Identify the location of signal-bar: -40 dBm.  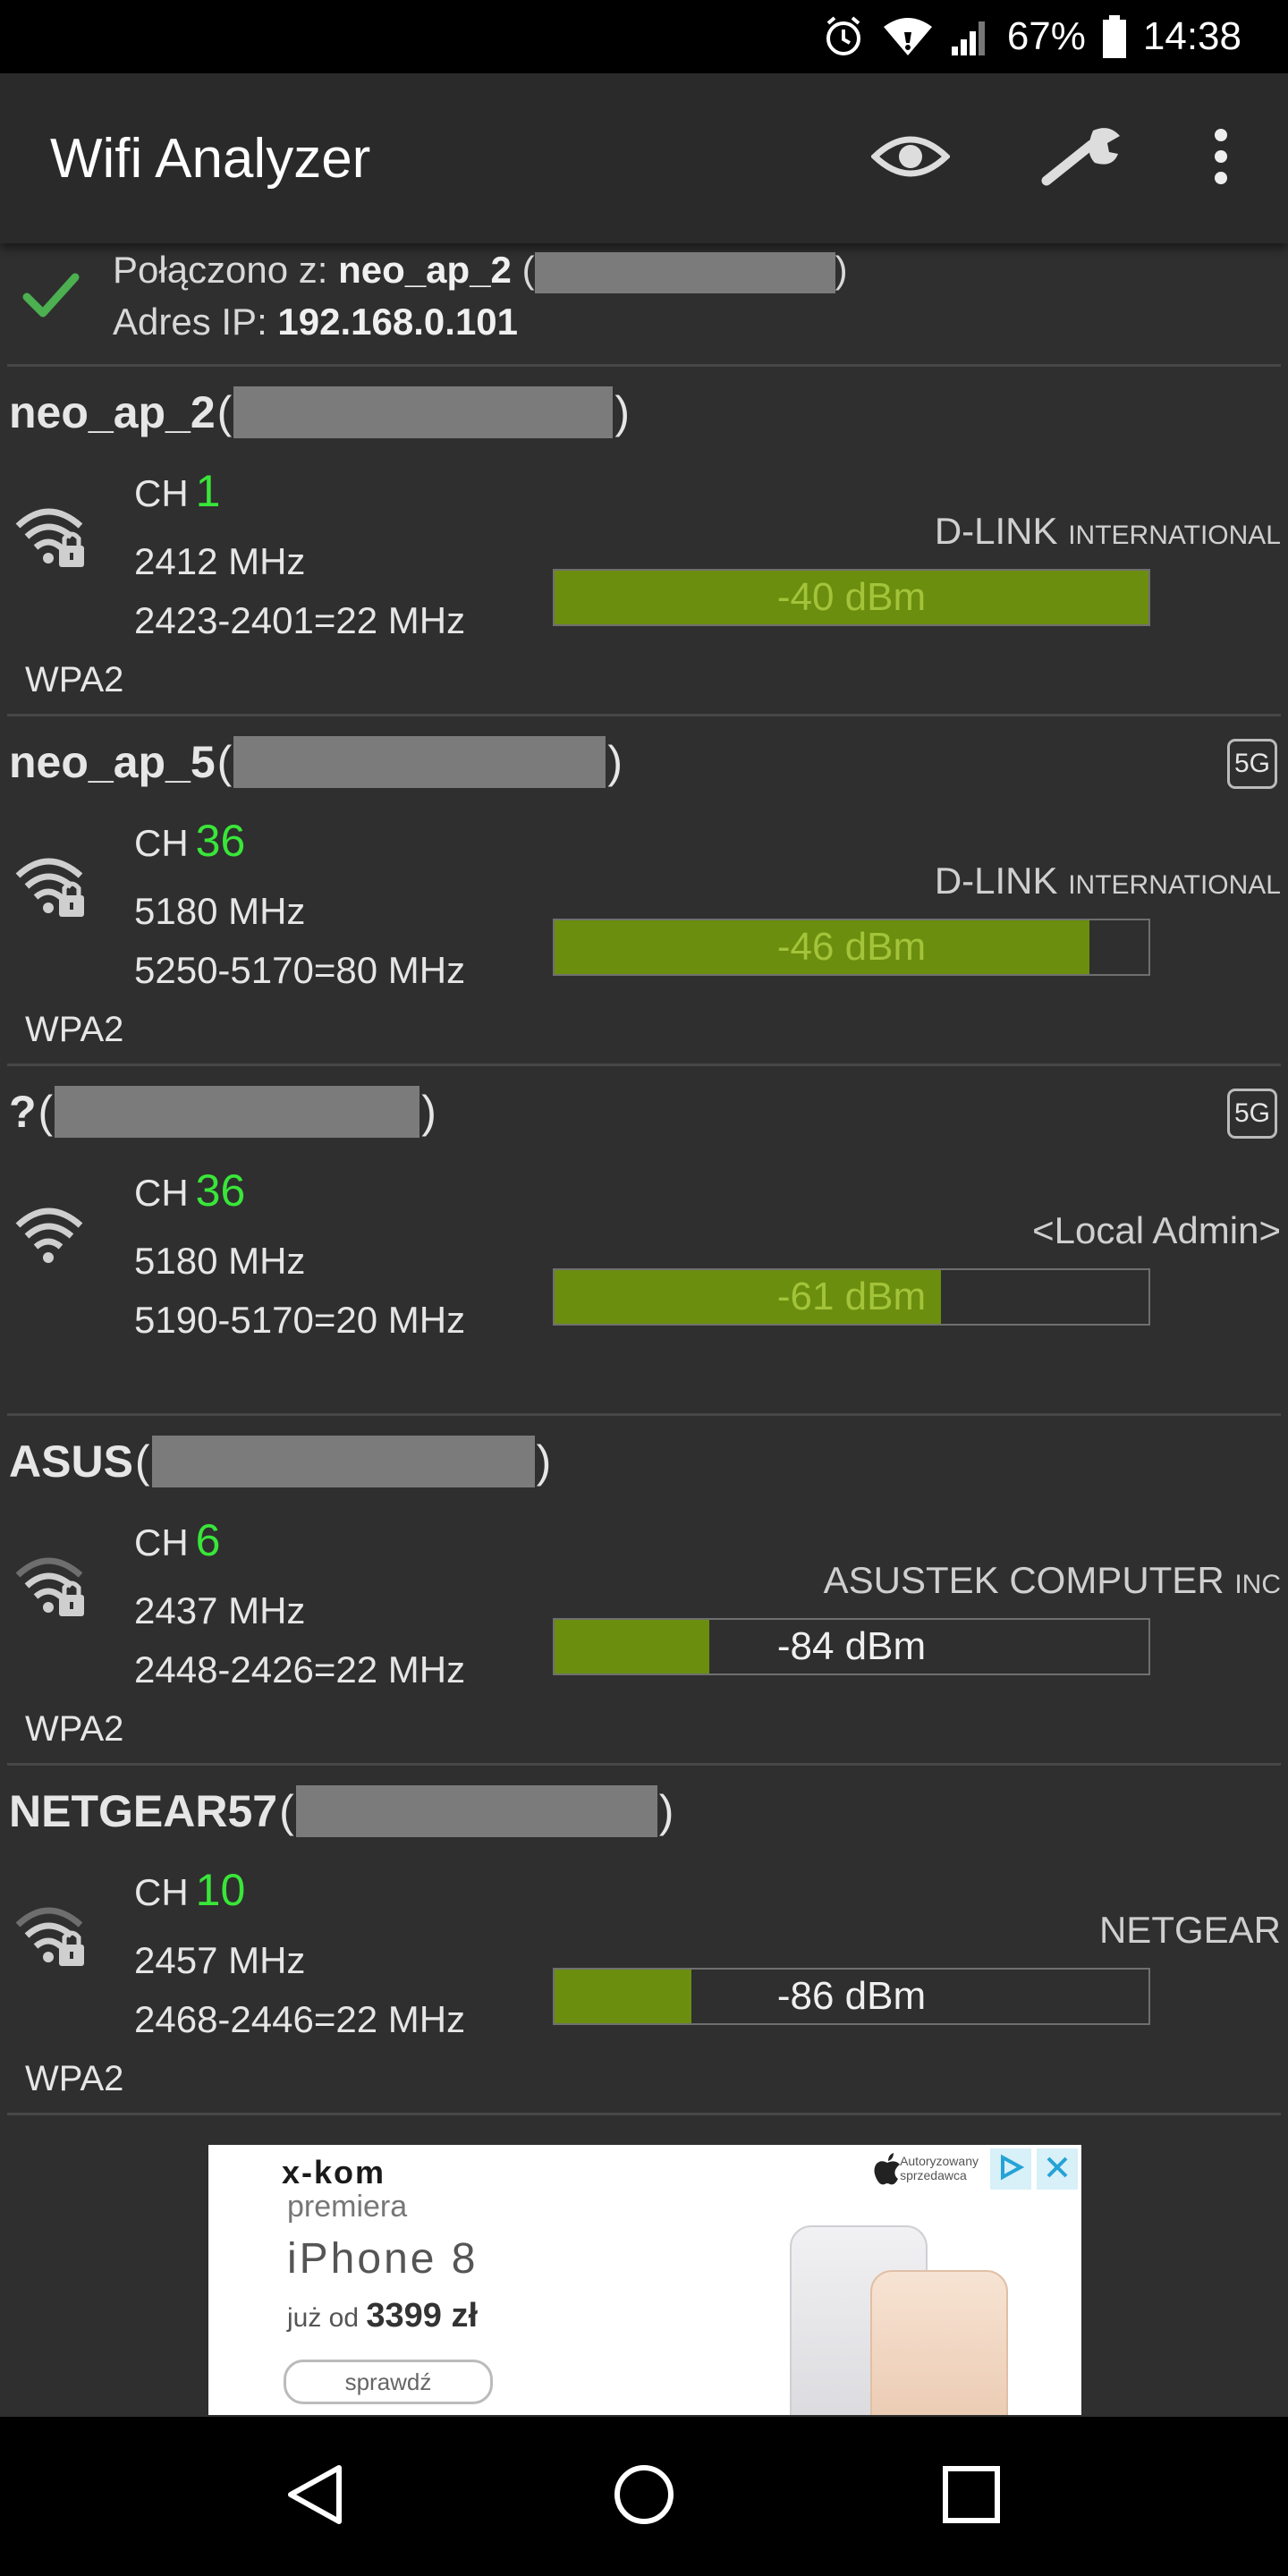
(851, 597).